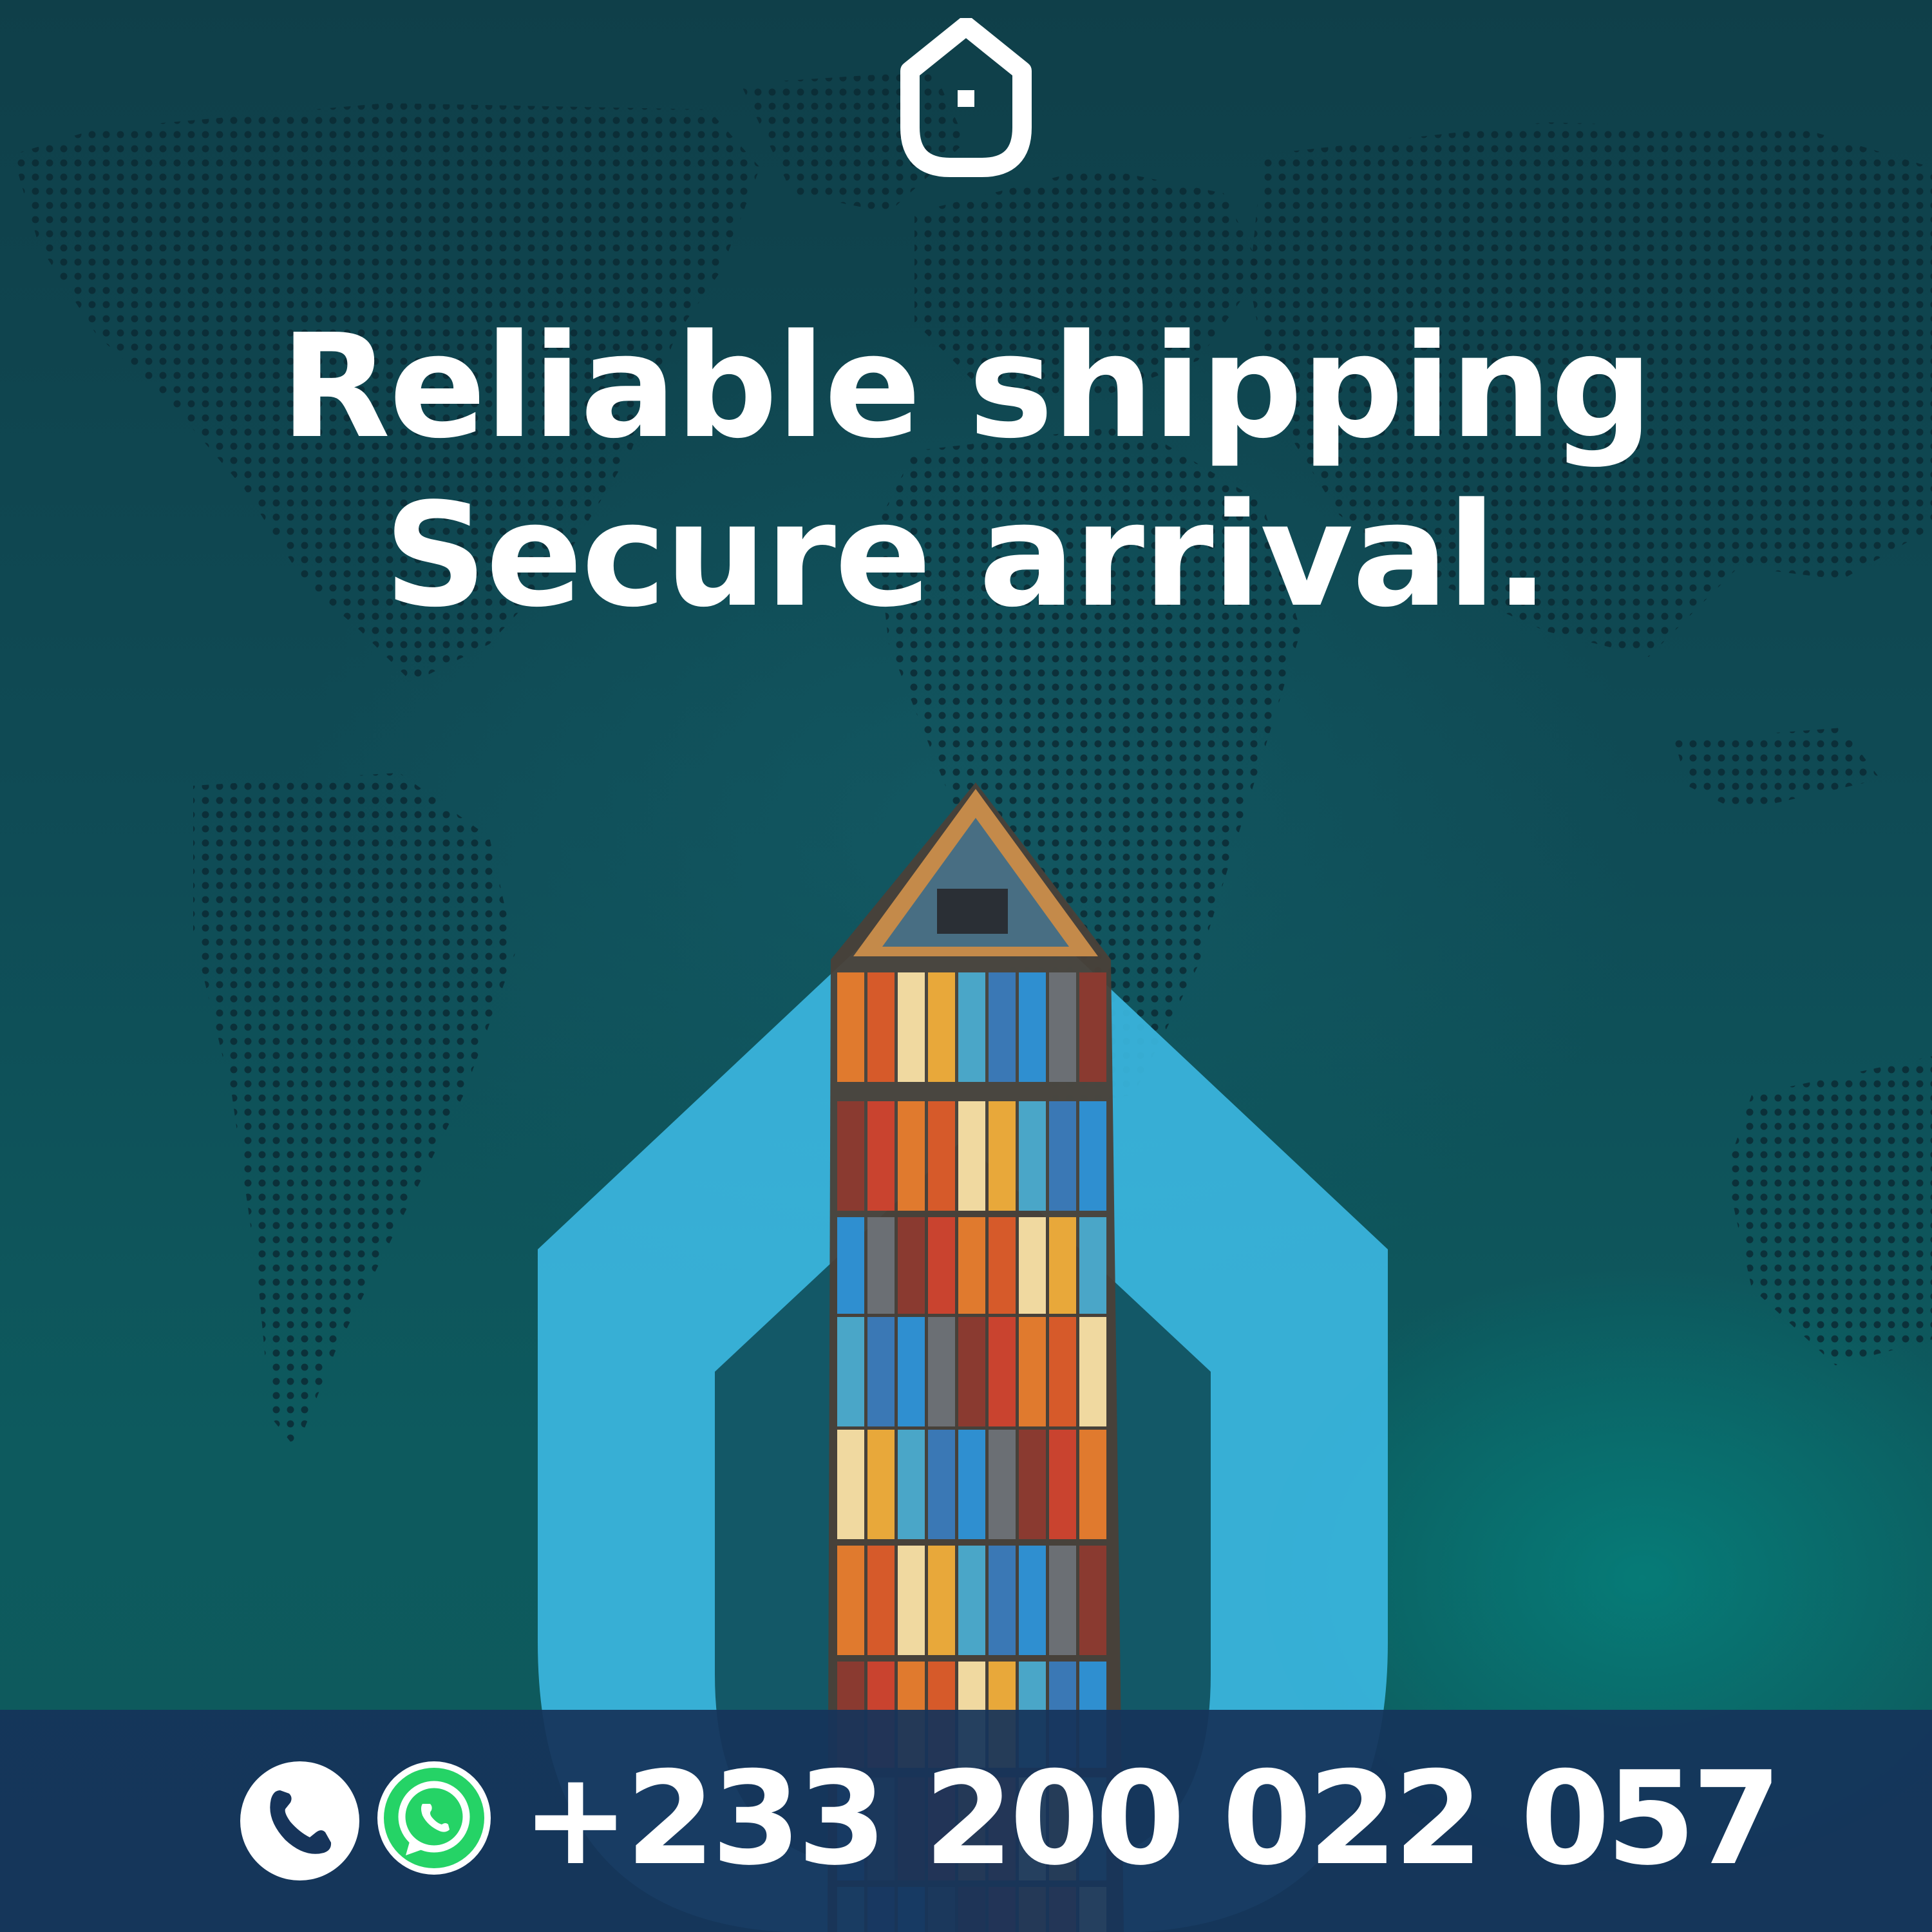 The image size is (1932, 1932). I want to click on container-ship, so click(976, 1357).